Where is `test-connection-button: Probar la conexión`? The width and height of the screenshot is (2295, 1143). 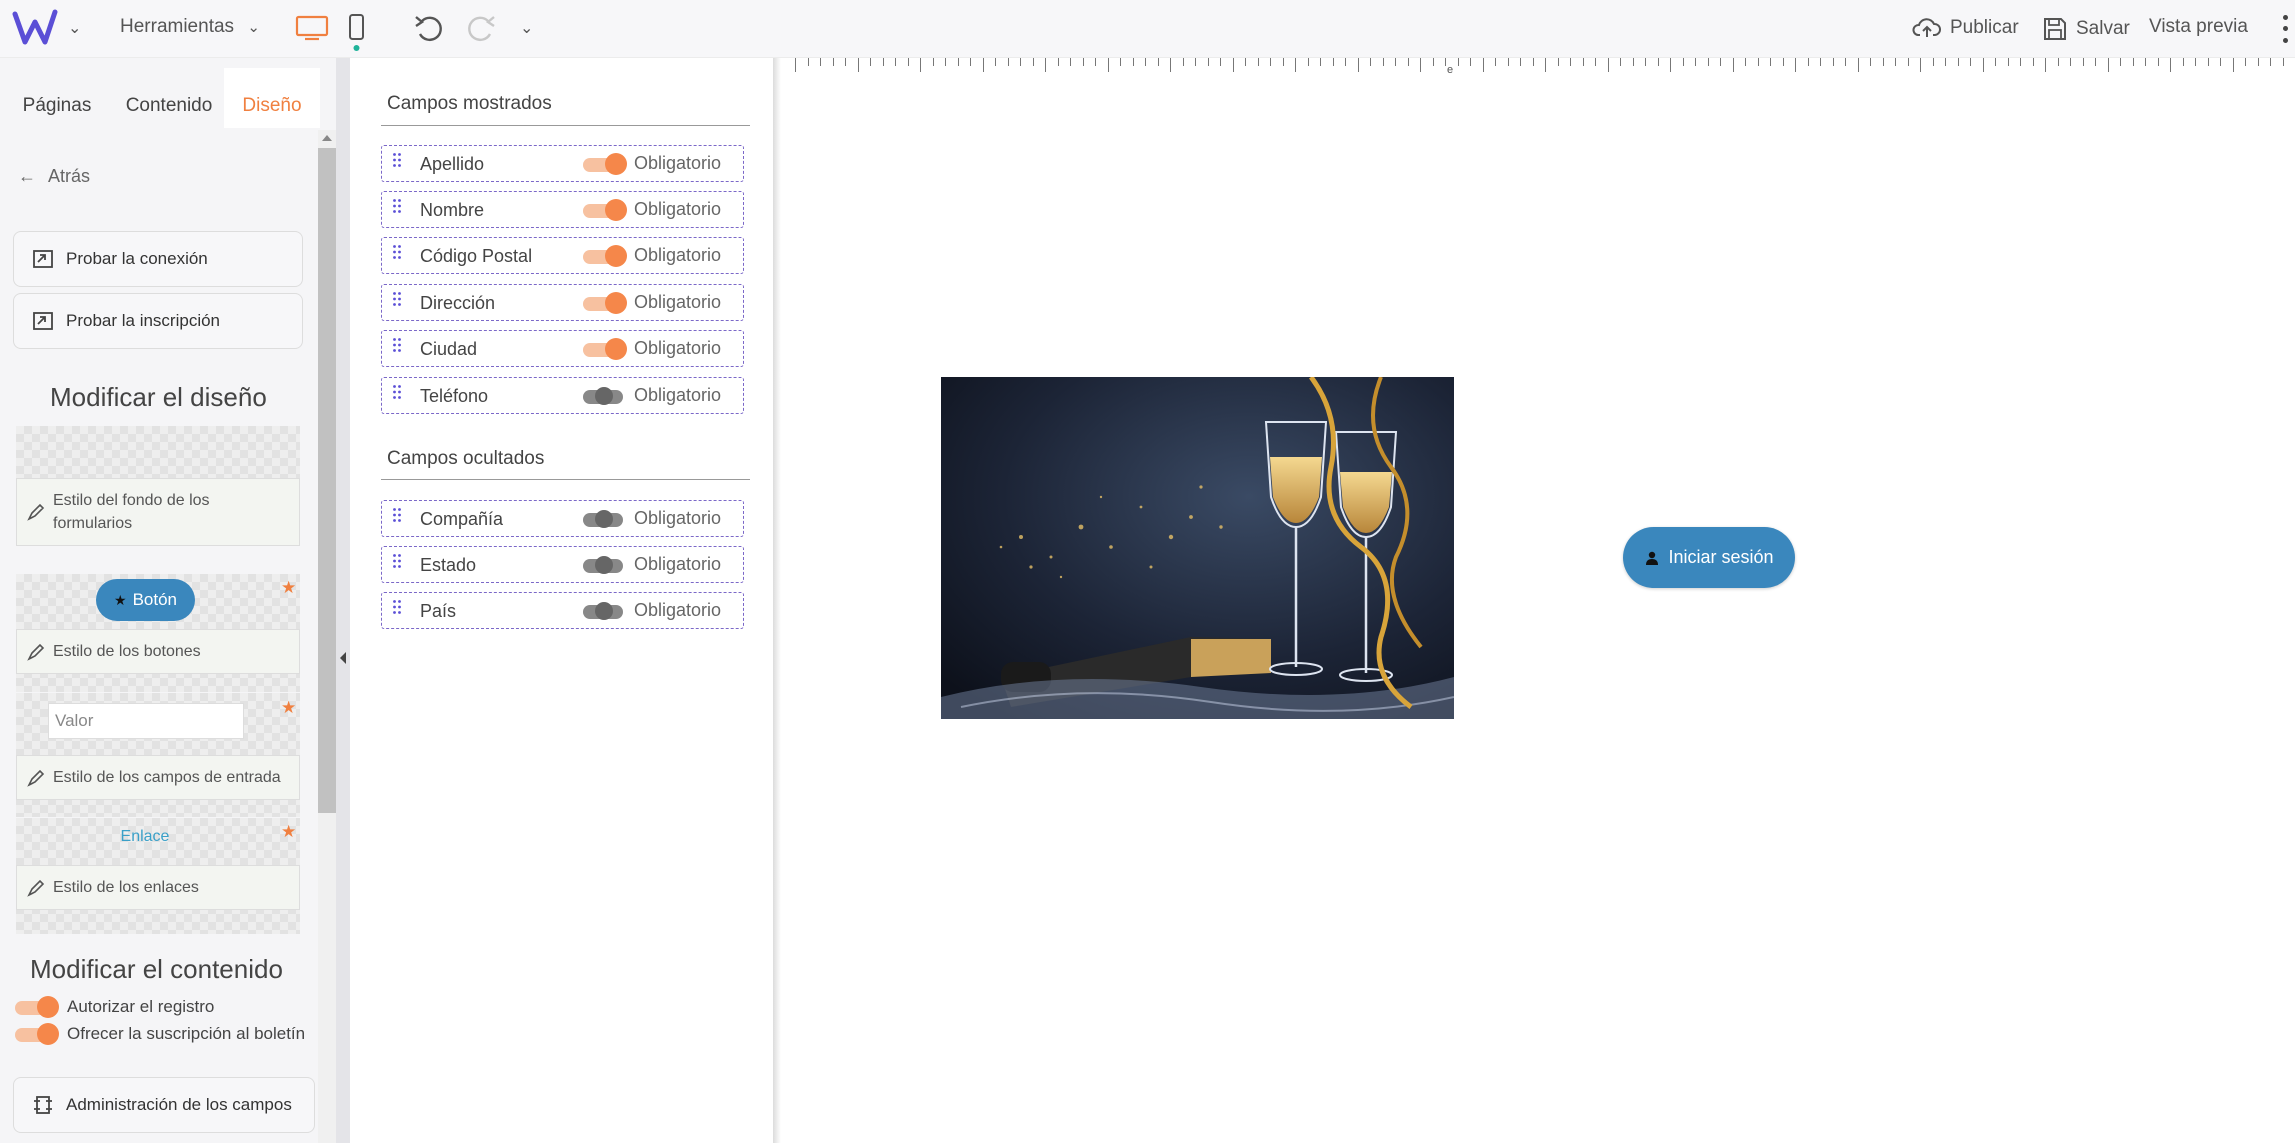 test-connection-button: Probar la conexión is located at coordinates (158, 259).